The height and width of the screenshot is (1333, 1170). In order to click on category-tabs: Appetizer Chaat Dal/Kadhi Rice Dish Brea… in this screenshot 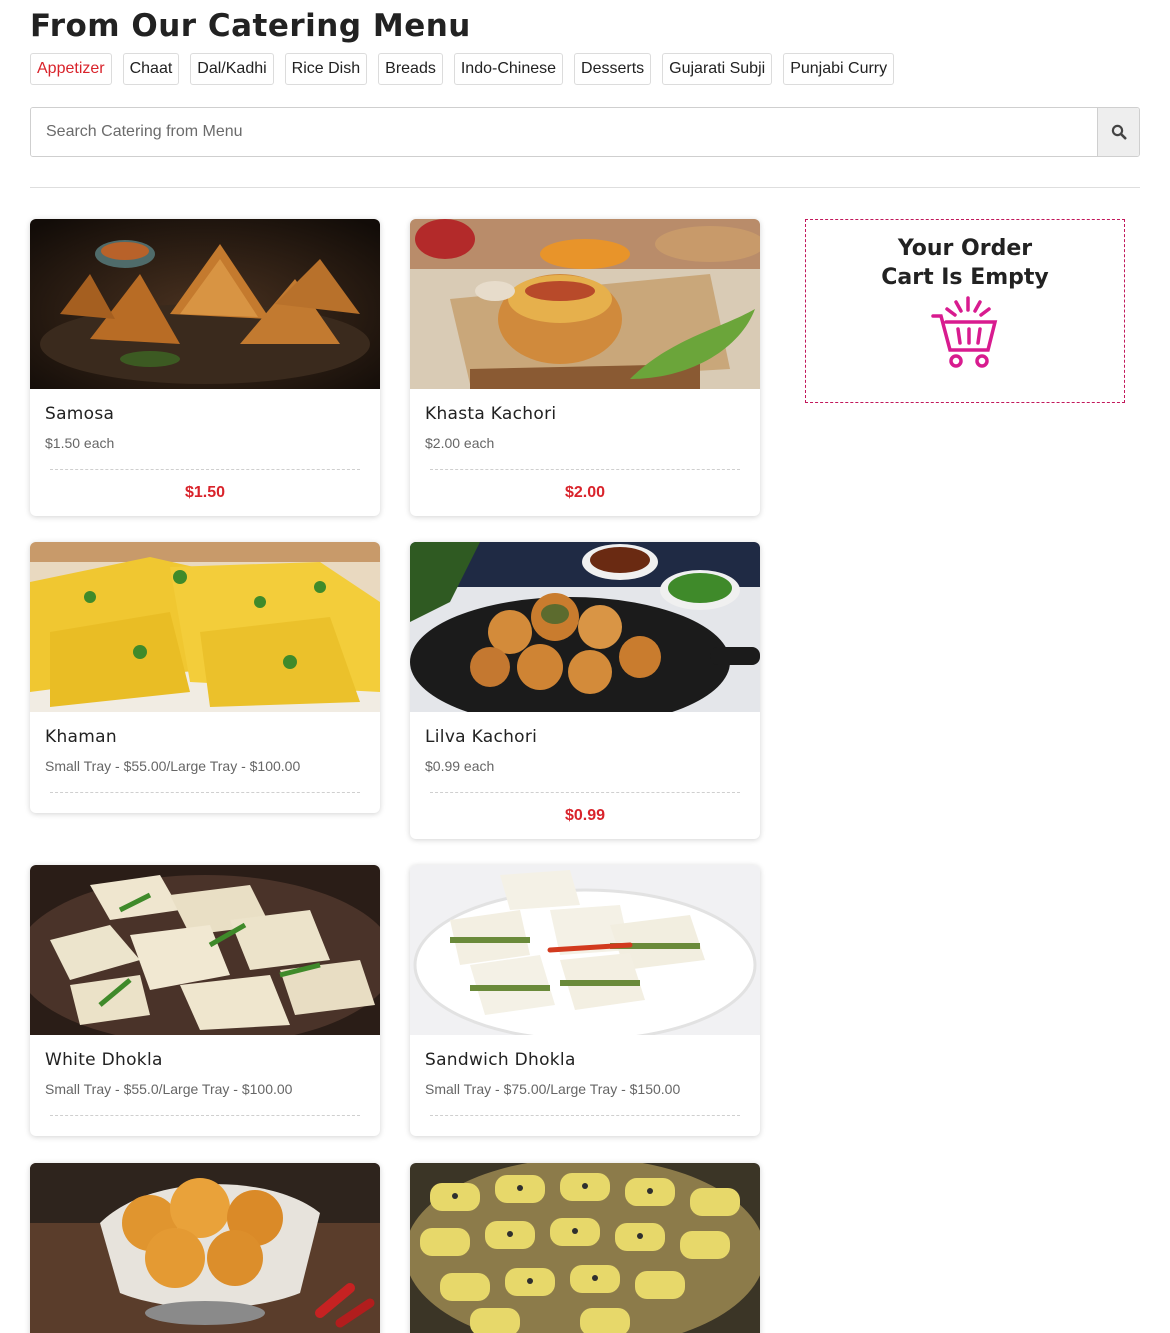, I will do `click(462, 69)`.